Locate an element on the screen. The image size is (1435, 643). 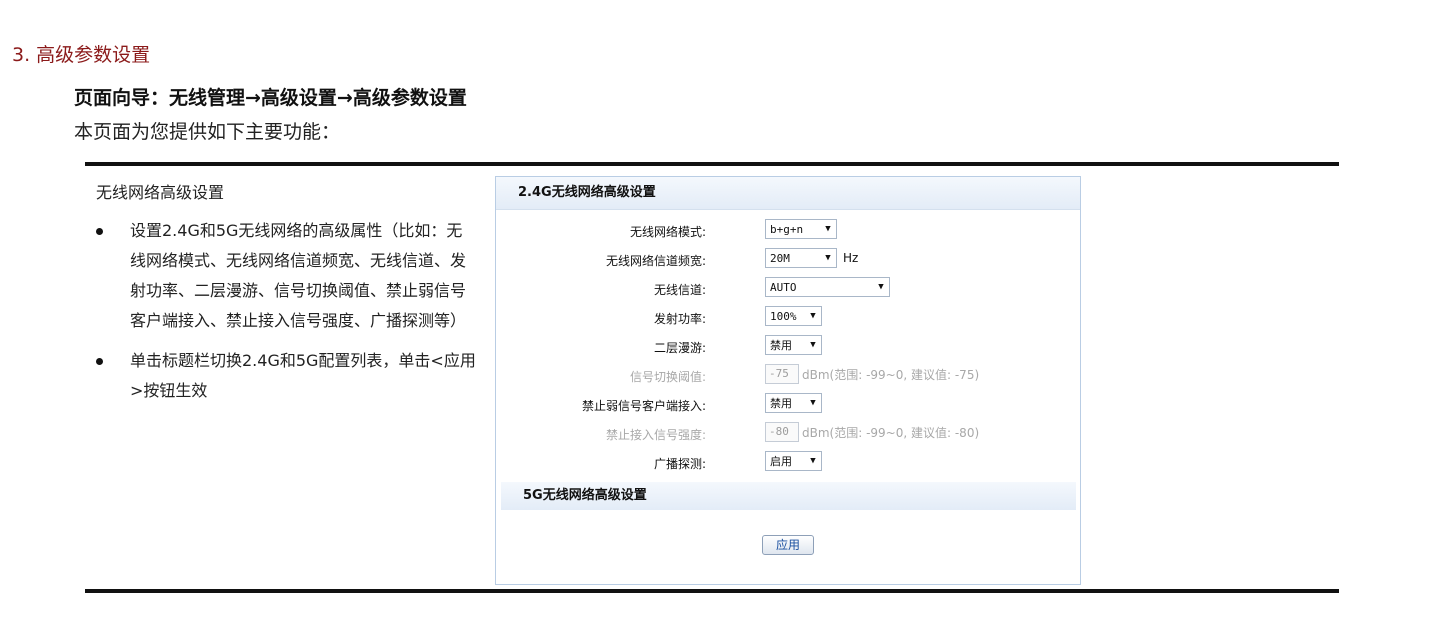
panel-header-5g: 5G无线网络高级设置 is located at coordinates (788, 496).